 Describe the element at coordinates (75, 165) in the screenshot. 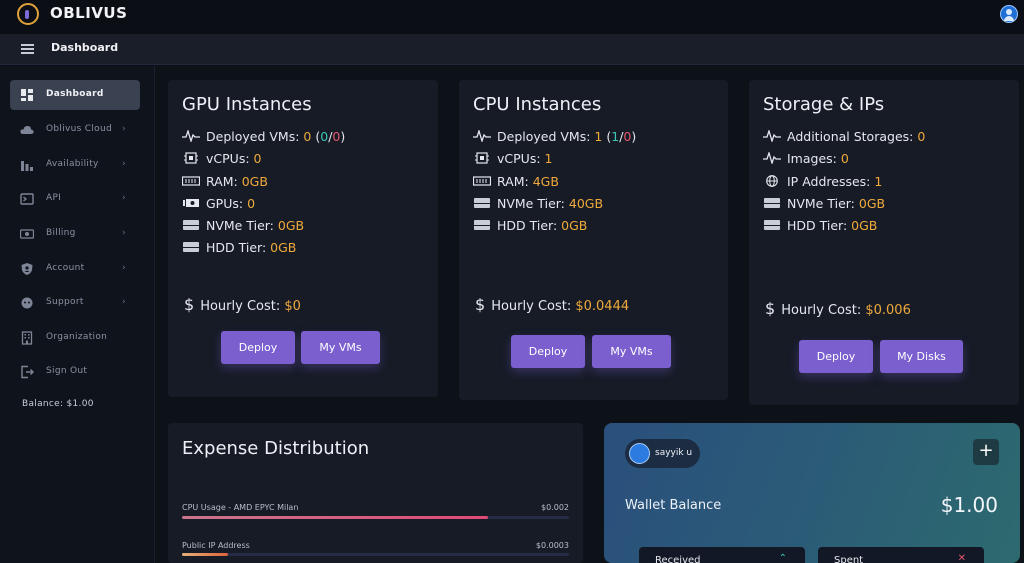

I see `sidebar-item-availability: Availability ›` at that location.